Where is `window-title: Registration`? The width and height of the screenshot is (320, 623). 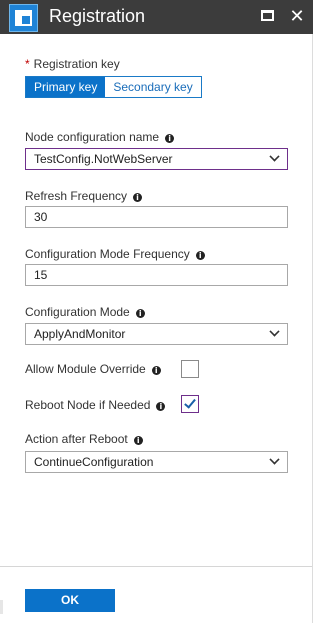 window-title: Registration is located at coordinates (97, 16).